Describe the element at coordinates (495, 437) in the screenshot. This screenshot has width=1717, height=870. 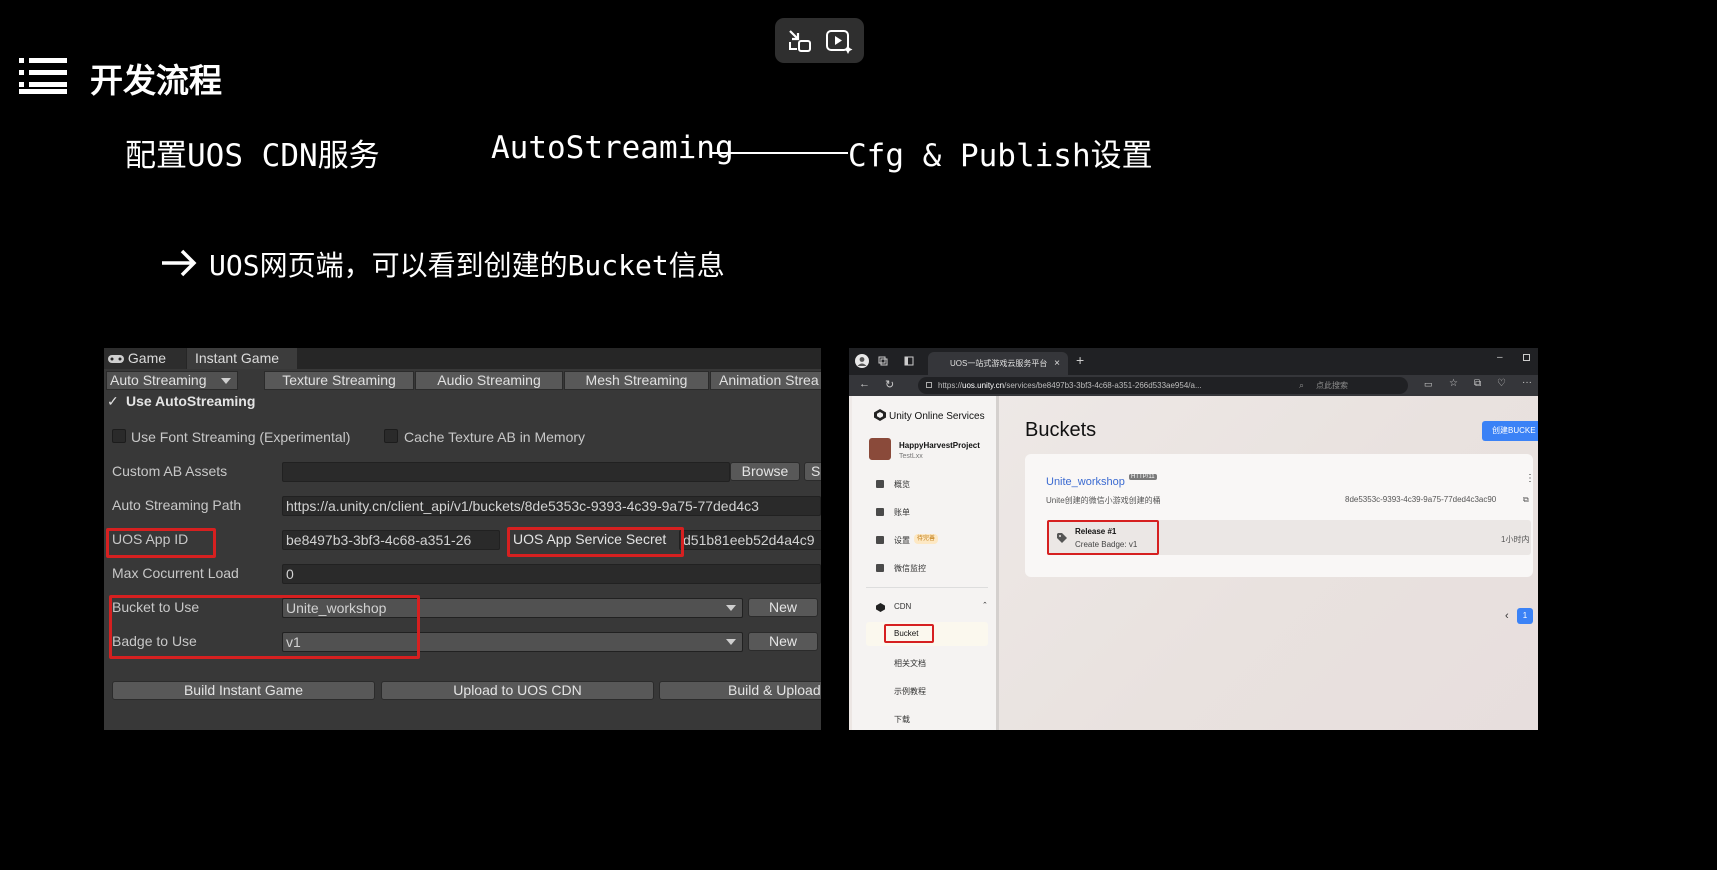
I see `cache-texture-label: Cache Texture AB in Memory` at that location.